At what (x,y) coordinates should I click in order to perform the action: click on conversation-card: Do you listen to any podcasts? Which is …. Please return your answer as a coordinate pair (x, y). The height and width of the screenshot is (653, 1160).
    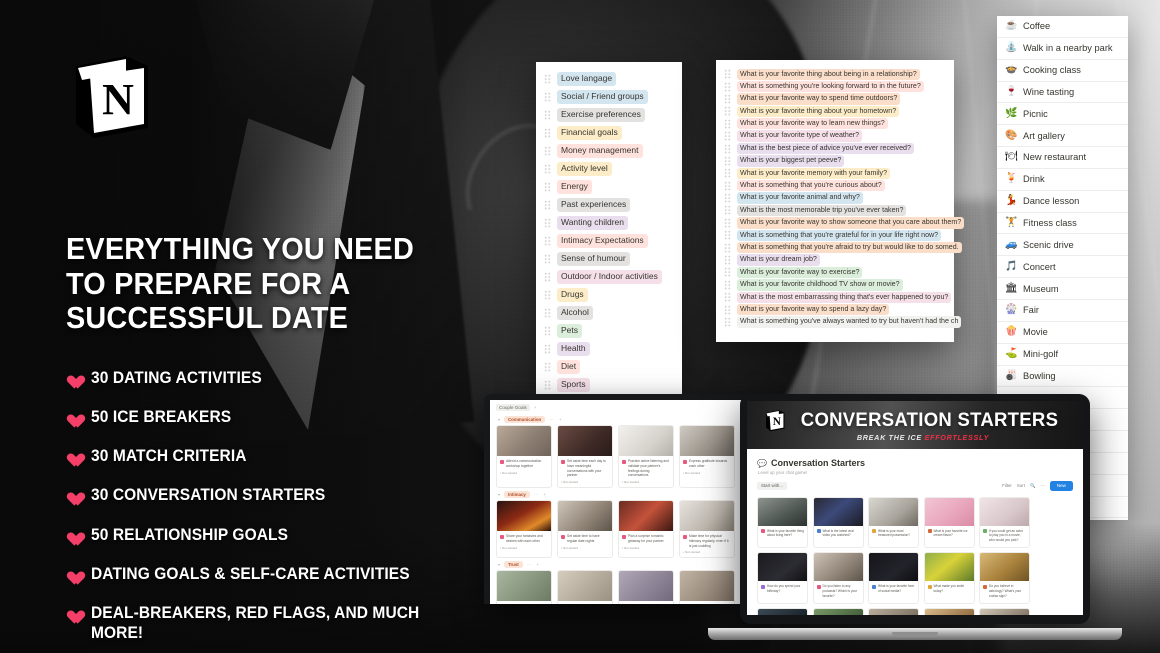
    Looking at the image, I should click on (838, 578).